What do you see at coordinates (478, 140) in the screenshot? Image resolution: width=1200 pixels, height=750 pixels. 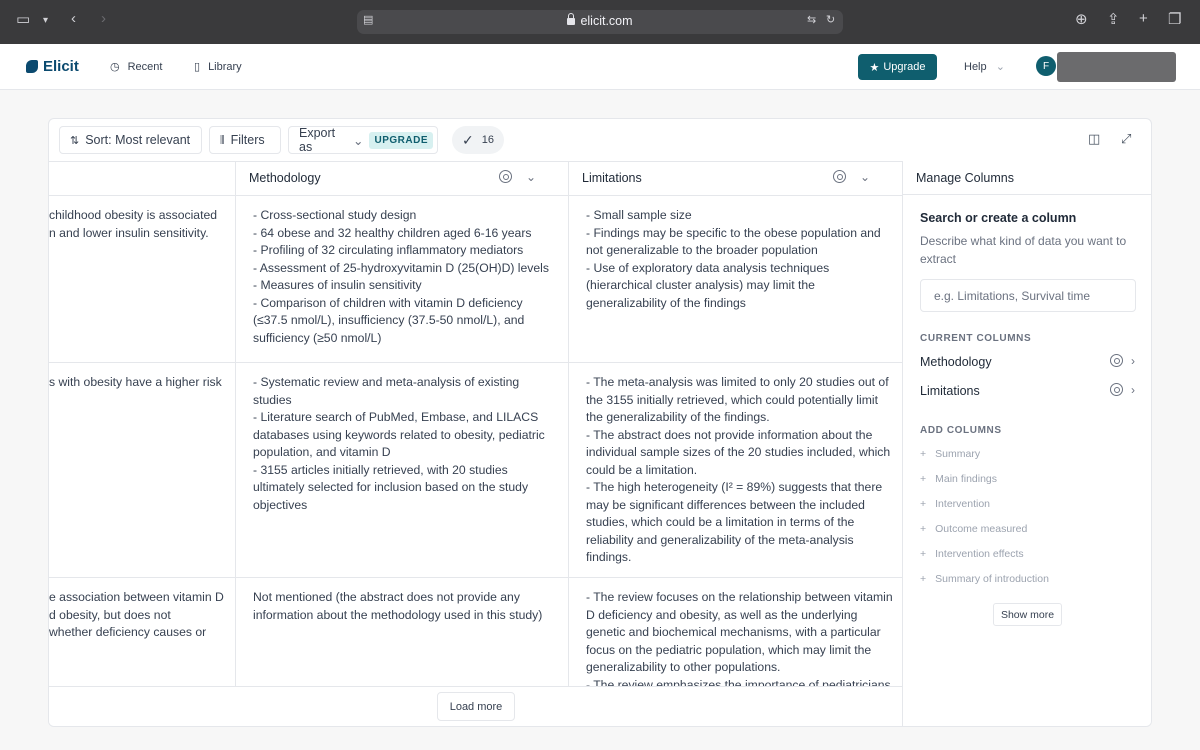 I see `selected-count-button: ✓ 16` at bounding box center [478, 140].